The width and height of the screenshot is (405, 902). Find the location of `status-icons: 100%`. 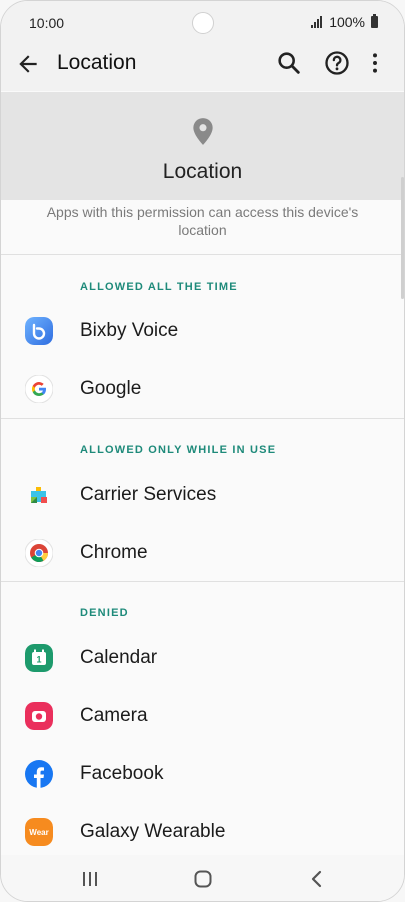

status-icons: 100% is located at coordinates (344, 22).